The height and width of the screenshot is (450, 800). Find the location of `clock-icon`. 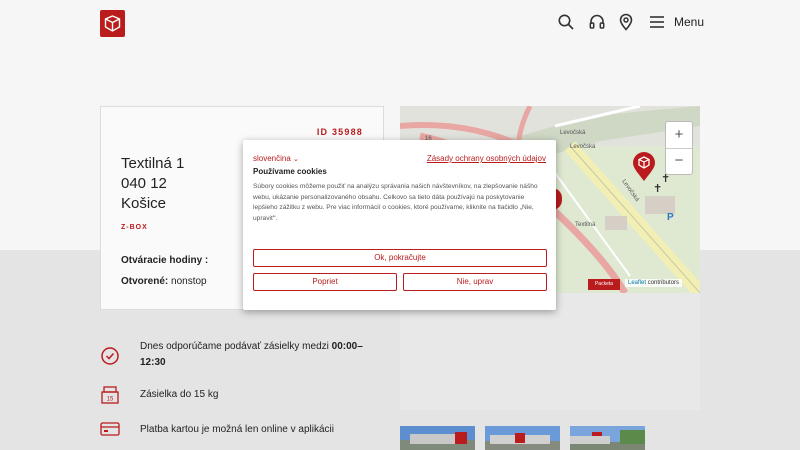

clock-icon is located at coordinates (110, 358).